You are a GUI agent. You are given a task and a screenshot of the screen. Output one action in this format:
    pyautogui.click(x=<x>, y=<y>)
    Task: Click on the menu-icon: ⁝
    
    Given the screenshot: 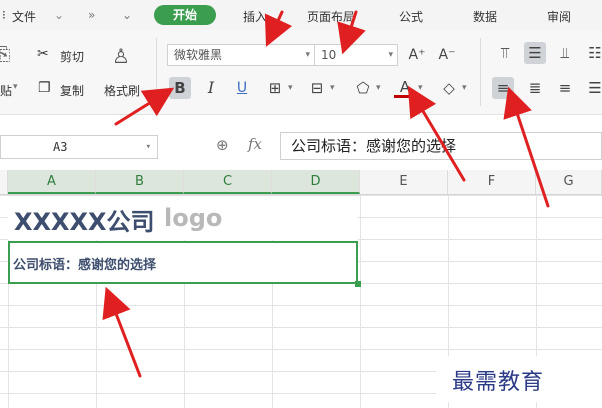 What is the action you would take?
    pyautogui.click(x=4, y=15)
    